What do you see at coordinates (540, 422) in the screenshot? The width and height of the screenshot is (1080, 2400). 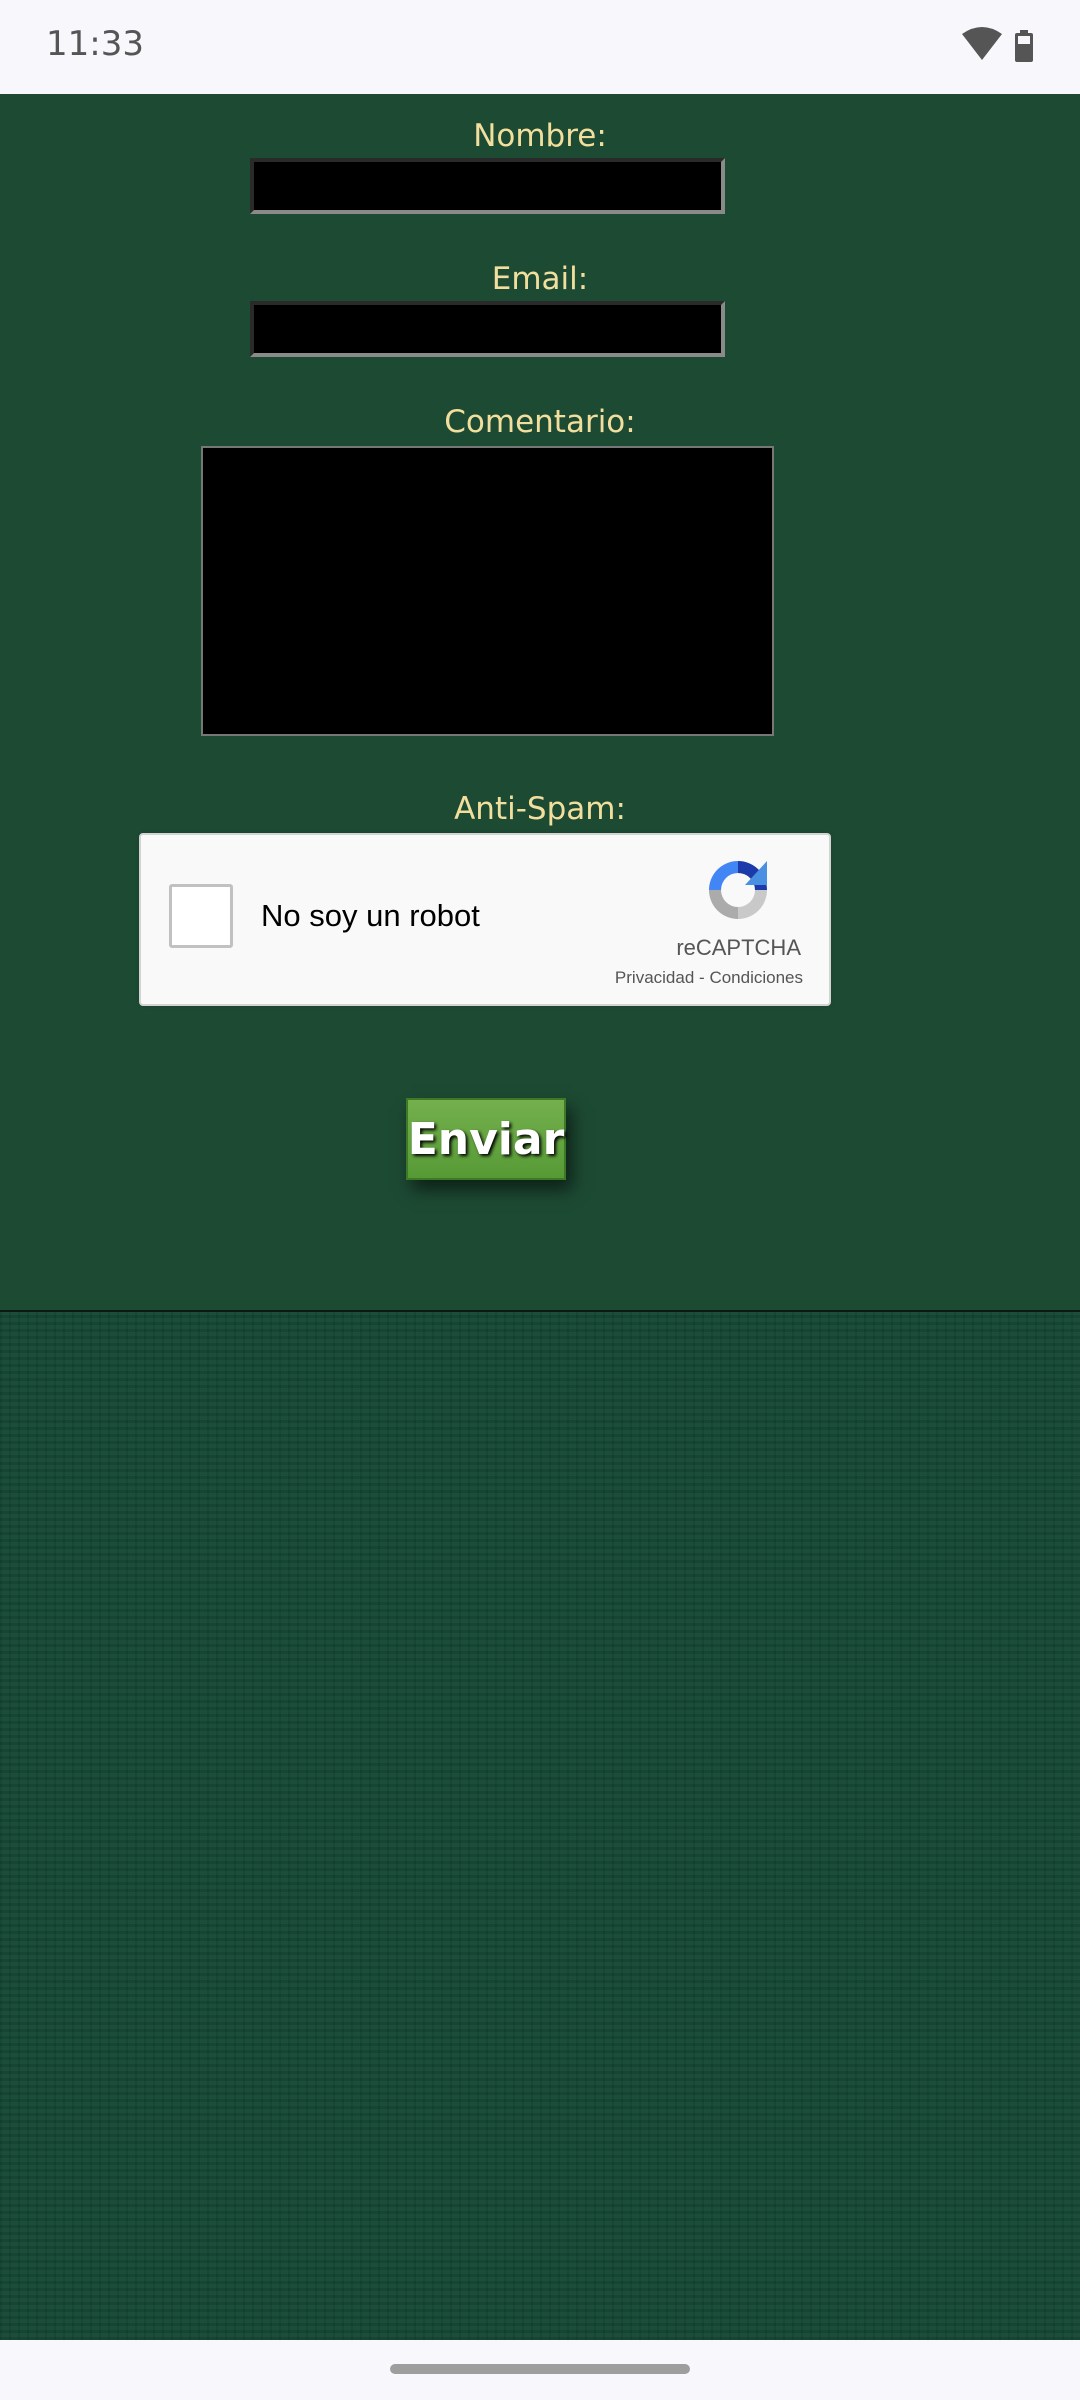 I see `comentario-label: Comentario:` at bounding box center [540, 422].